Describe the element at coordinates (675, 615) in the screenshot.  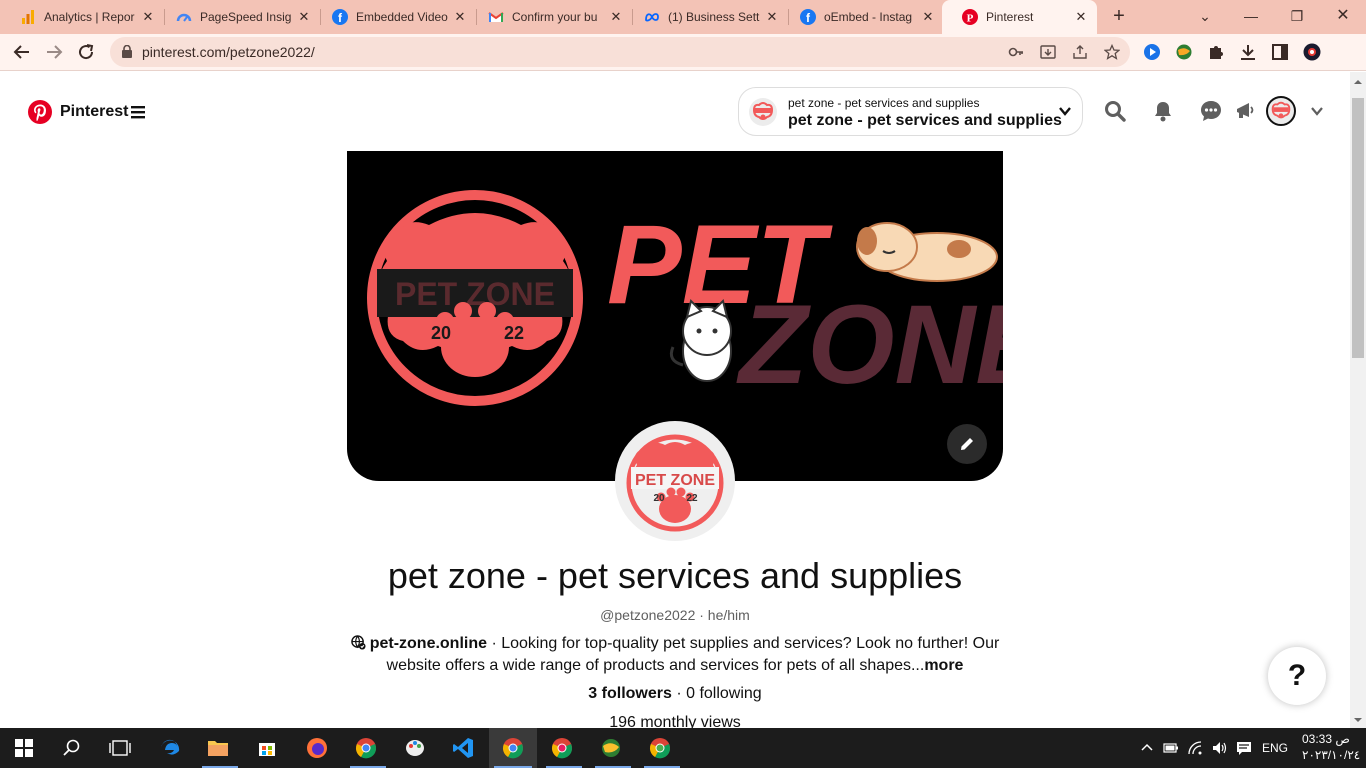
I see `profile-handle: @petzone2022 · he/him` at that location.